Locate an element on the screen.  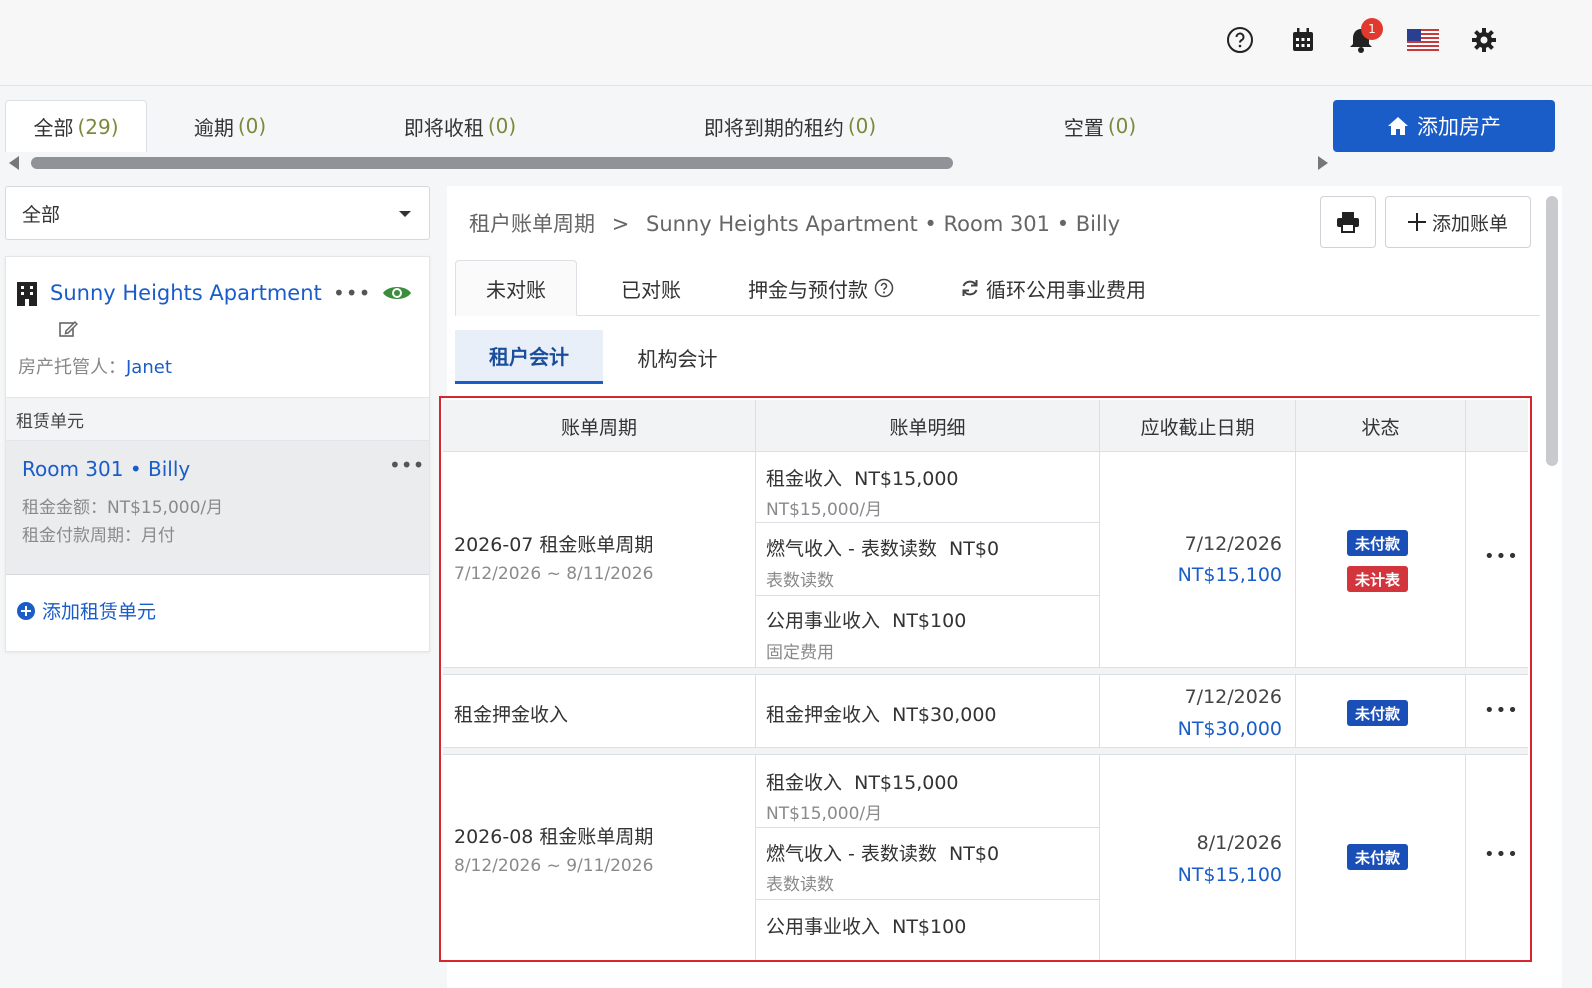
tabs-scrollbar is located at coordinates (672, 163).